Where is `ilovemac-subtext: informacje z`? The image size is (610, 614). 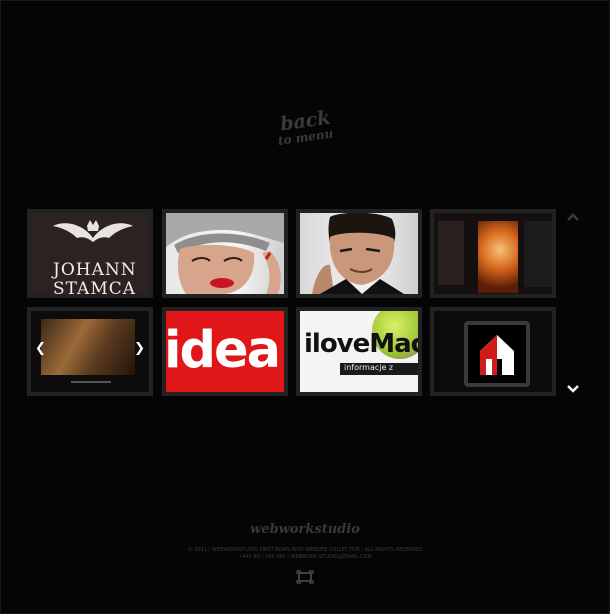 ilovemac-subtext: informacje z is located at coordinates (379, 369).